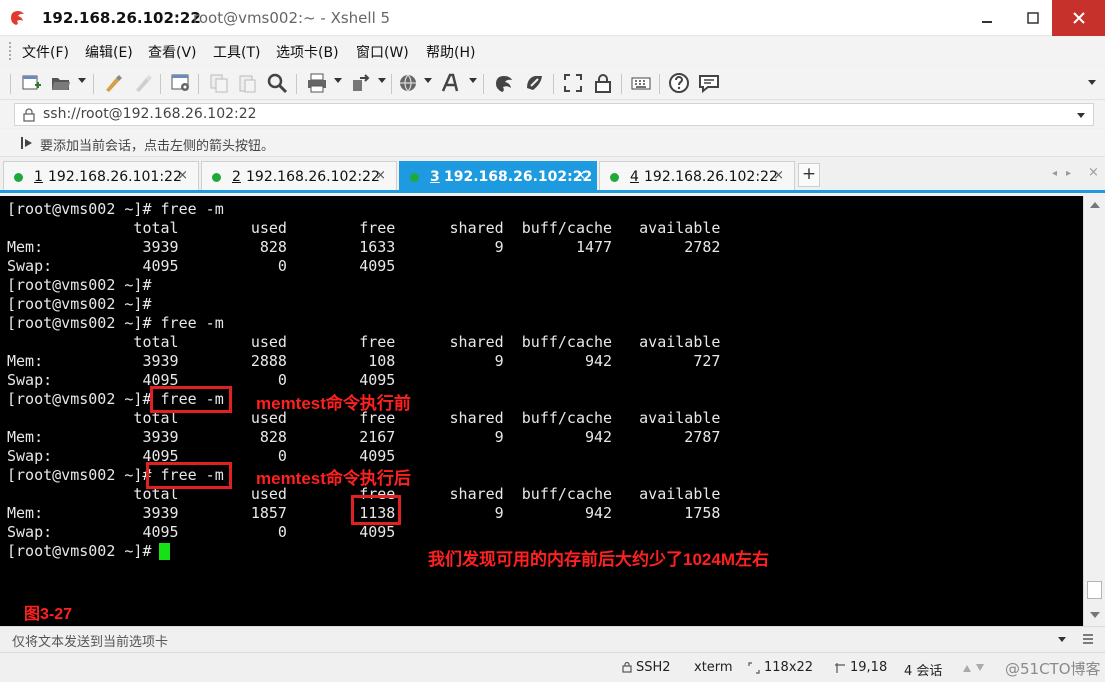 This screenshot has height=682, width=1105. What do you see at coordinates (164, 551) in the screenshot?
I see `terminal-cursor` at bounding box center [164, 551].